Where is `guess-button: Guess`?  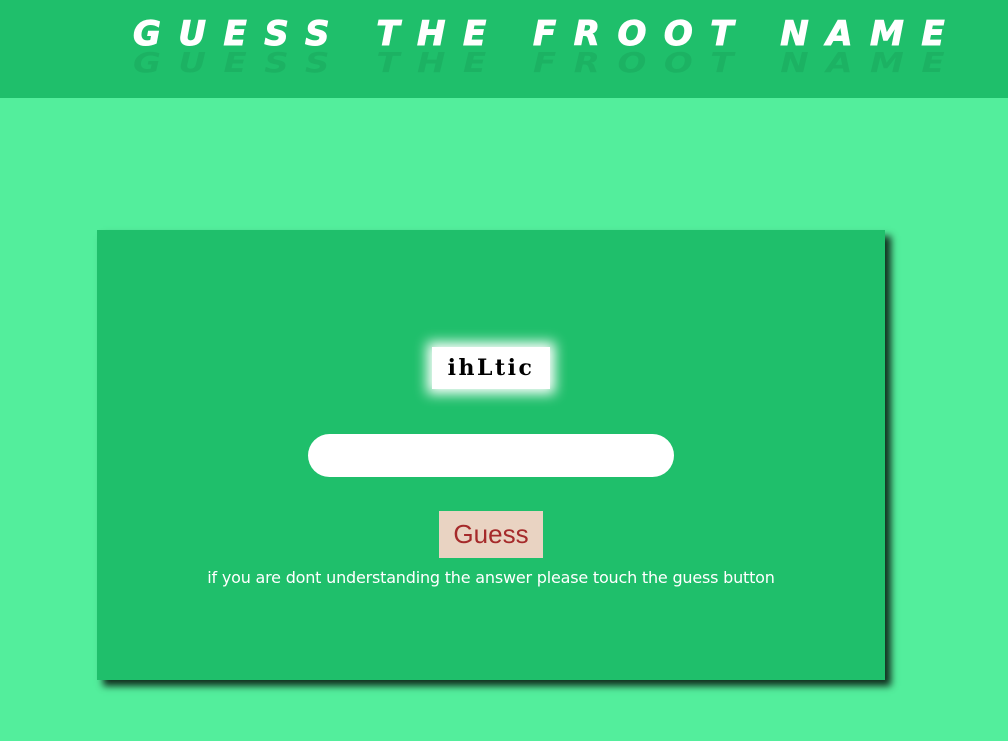
guess-button: Guess is located at coordinates (491, 534).